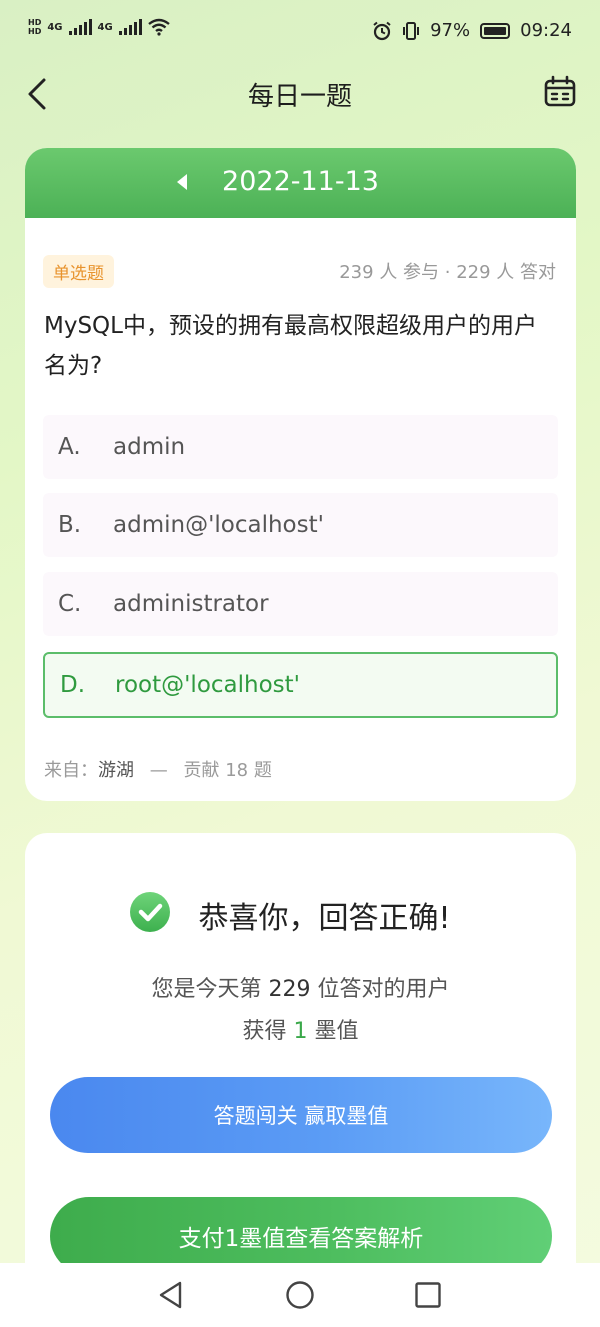  What do you see at coordinates (171, 1295) in the screenshot?
I see `nav-back-icon` at bounding box center [171, 1295].